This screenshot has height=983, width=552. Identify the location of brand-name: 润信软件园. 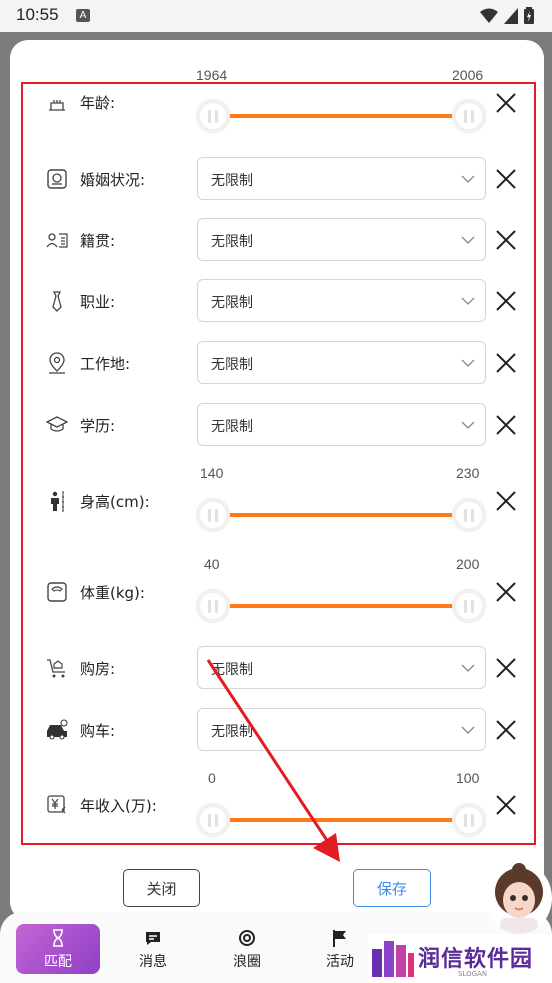
(476, 959).